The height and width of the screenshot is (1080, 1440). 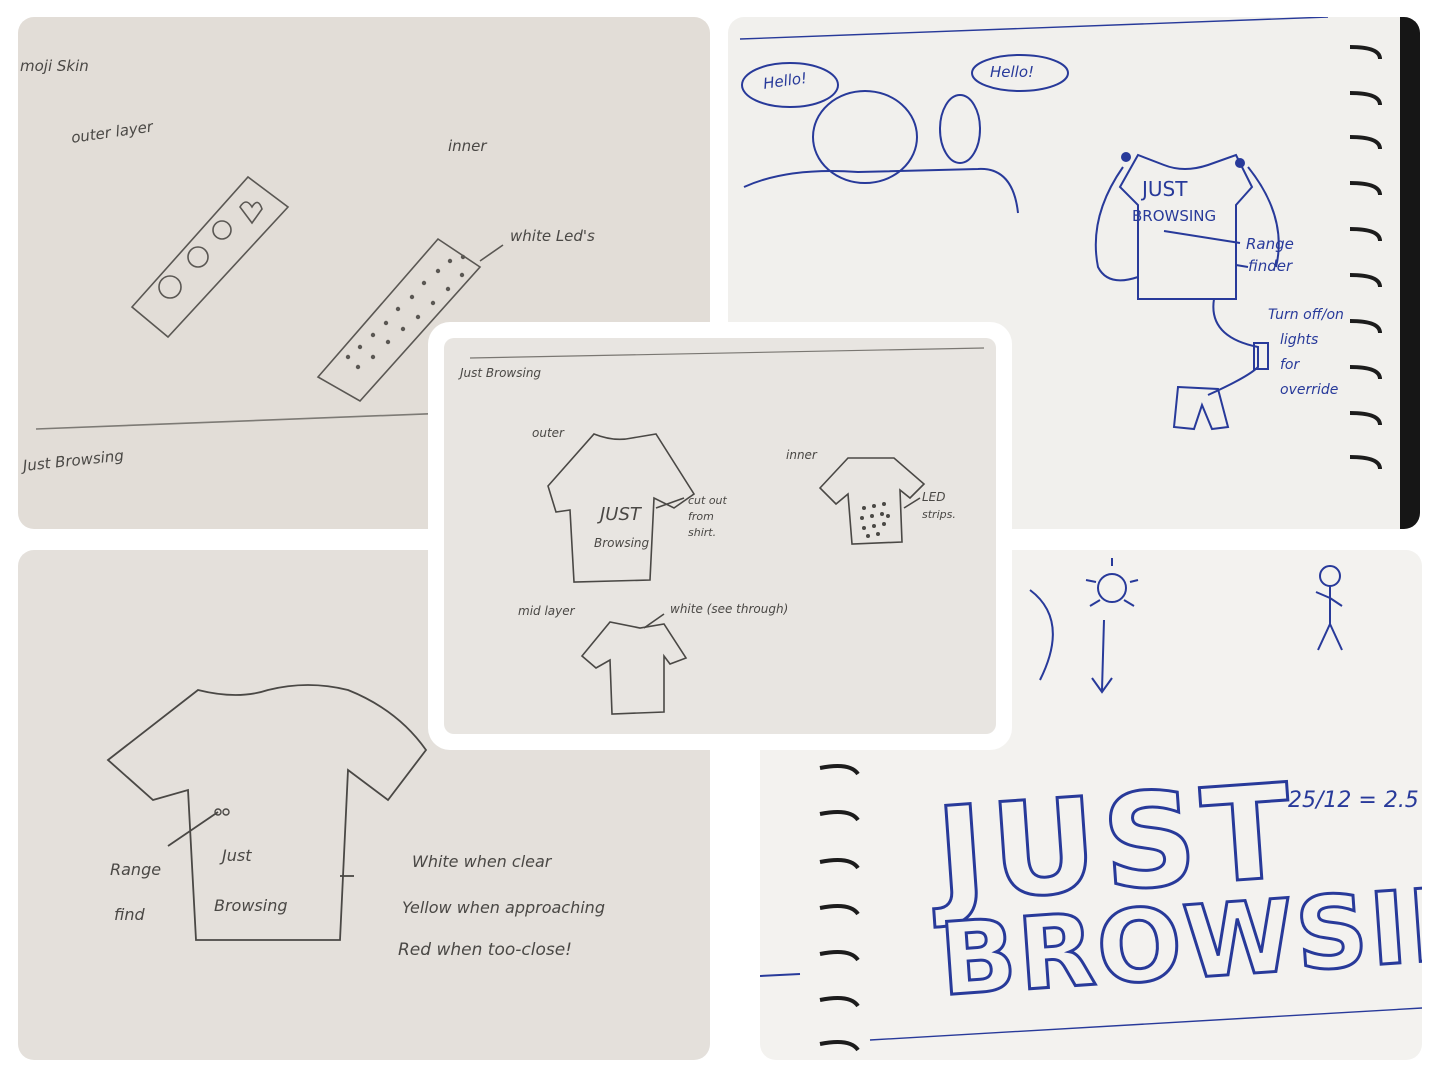 What do you see at coordinates (727, 531) in the screenshot?
I see `sketch-drawing-three-shirts` at bounding box center [727, 531].